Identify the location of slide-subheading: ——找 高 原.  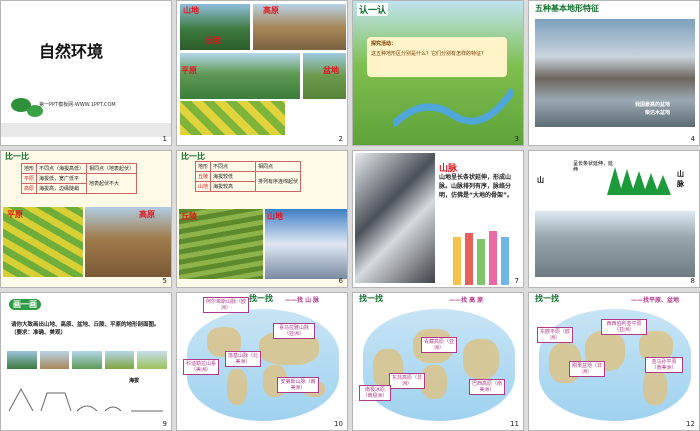
(466, 300).